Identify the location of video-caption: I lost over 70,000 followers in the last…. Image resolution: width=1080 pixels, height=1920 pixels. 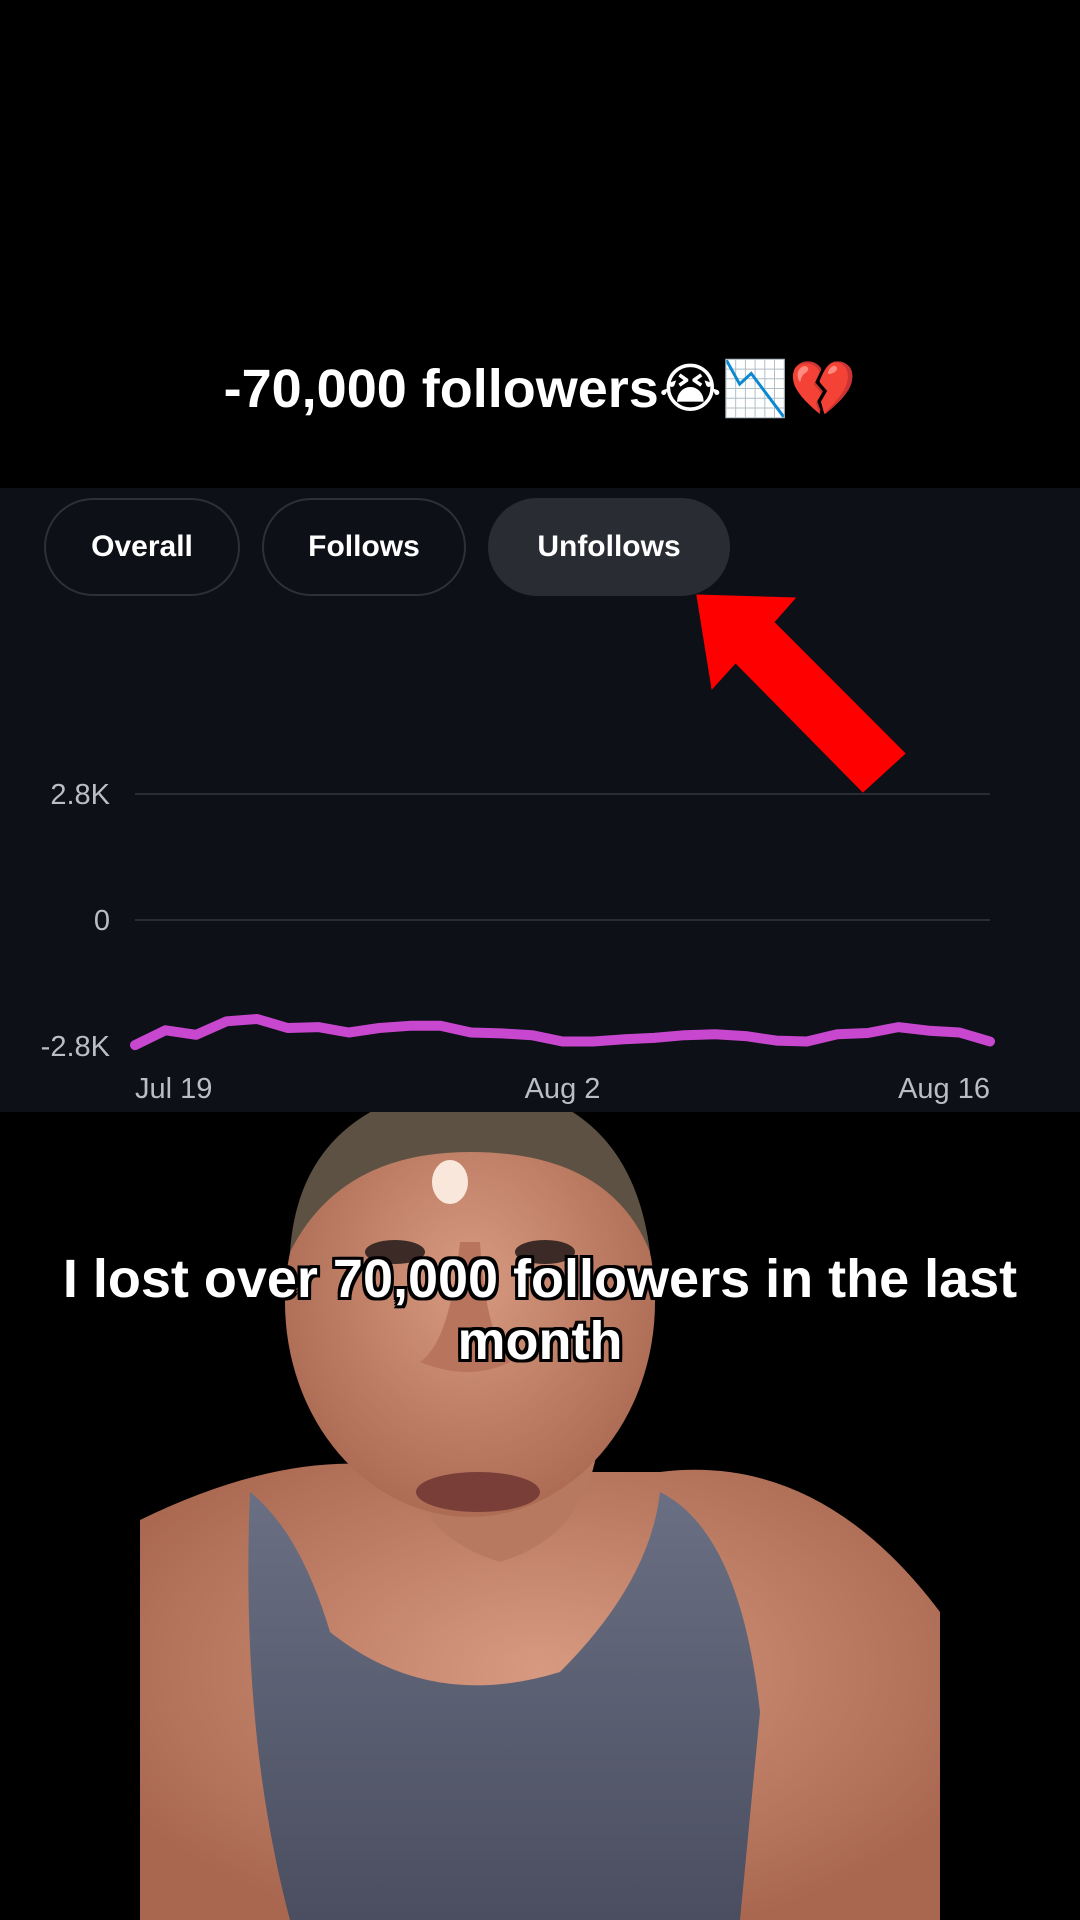
(540, 1310).